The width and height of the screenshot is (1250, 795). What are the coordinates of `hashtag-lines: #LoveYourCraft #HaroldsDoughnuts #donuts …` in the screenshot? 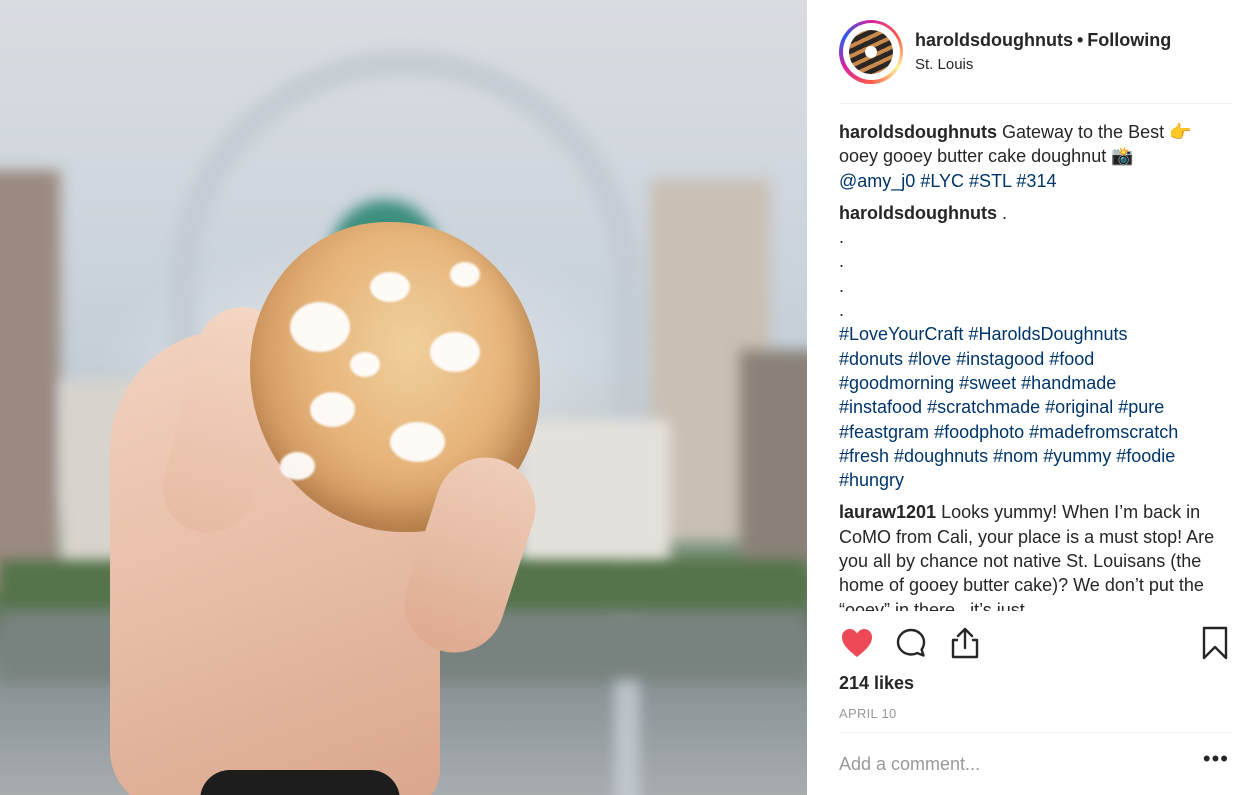 It's located at (1031, 407).